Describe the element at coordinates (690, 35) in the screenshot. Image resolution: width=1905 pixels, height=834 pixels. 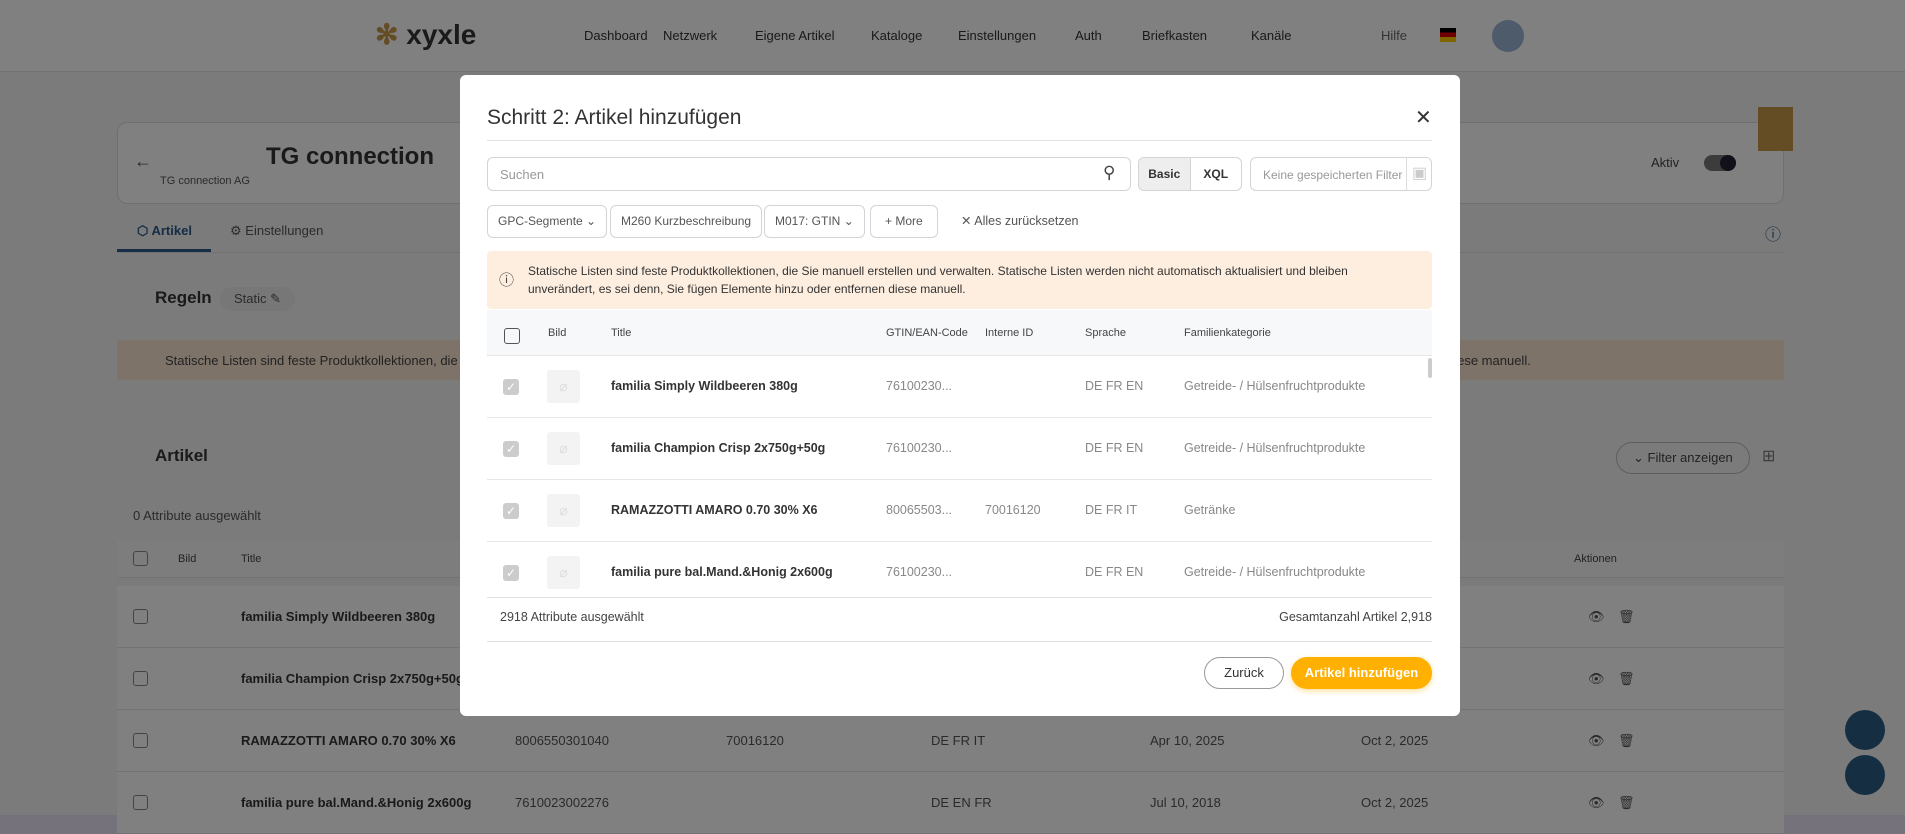
I see `nav-netzwerk: Netzwerk` at that location.